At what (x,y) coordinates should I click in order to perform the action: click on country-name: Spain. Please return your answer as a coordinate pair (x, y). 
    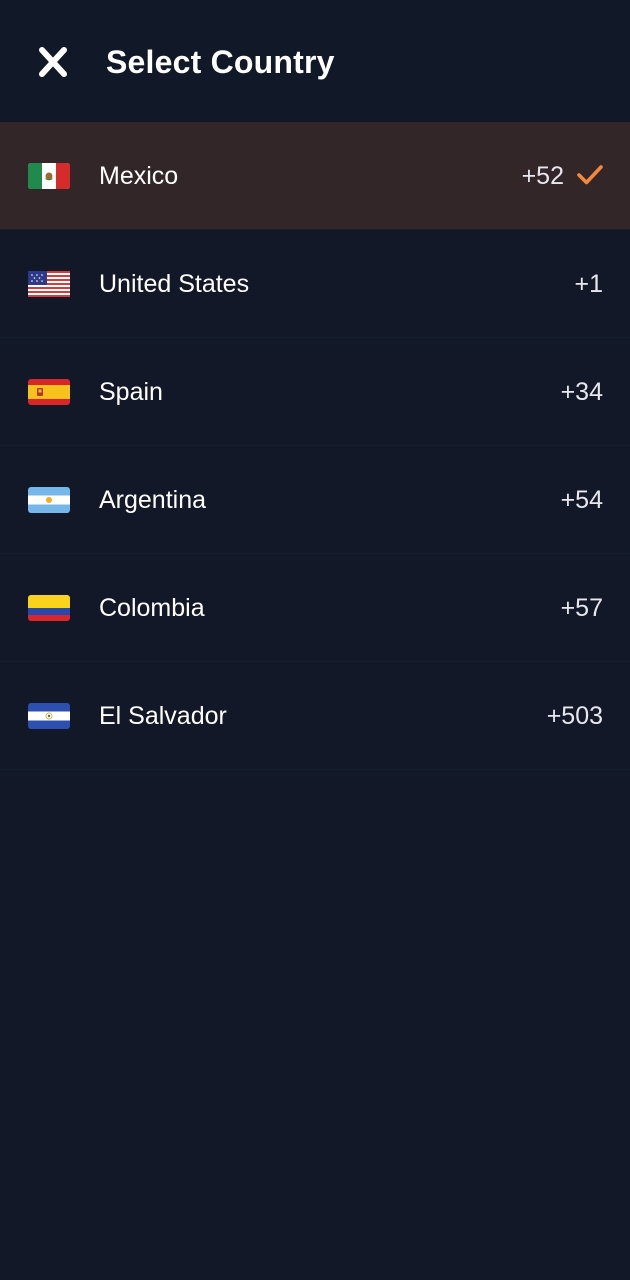
    Looking at the image, I should click on (131, 392).